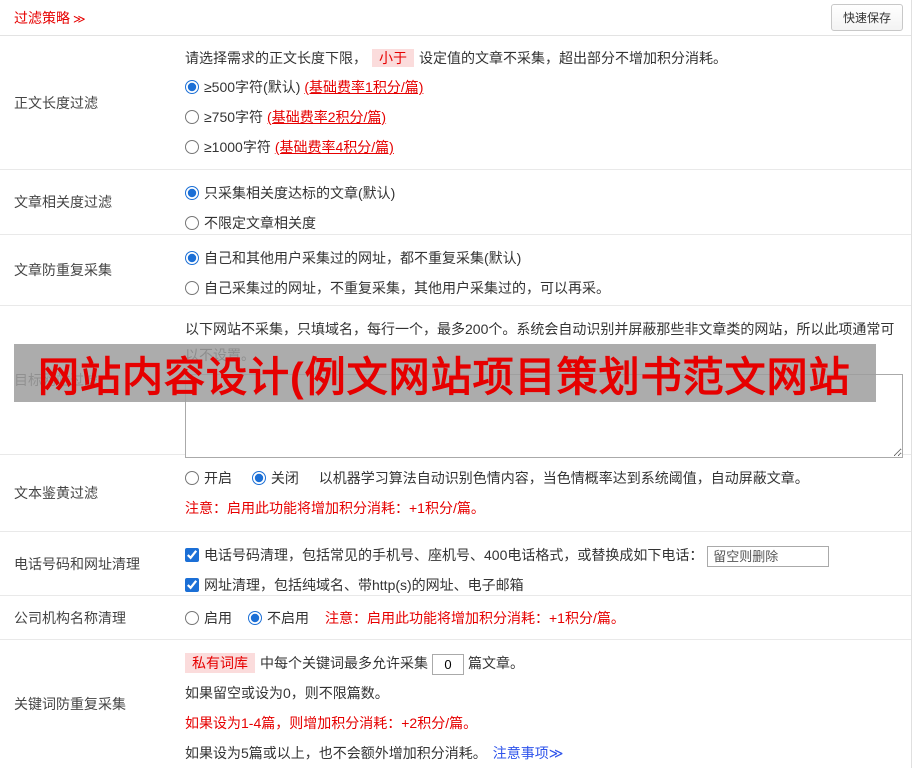 The width and height of the screenshot is (912, 768). Describe the element at coordinates (56, 493) in the screenshot. I see `row-label-porn: 文本鉴黄过滤` at that location.